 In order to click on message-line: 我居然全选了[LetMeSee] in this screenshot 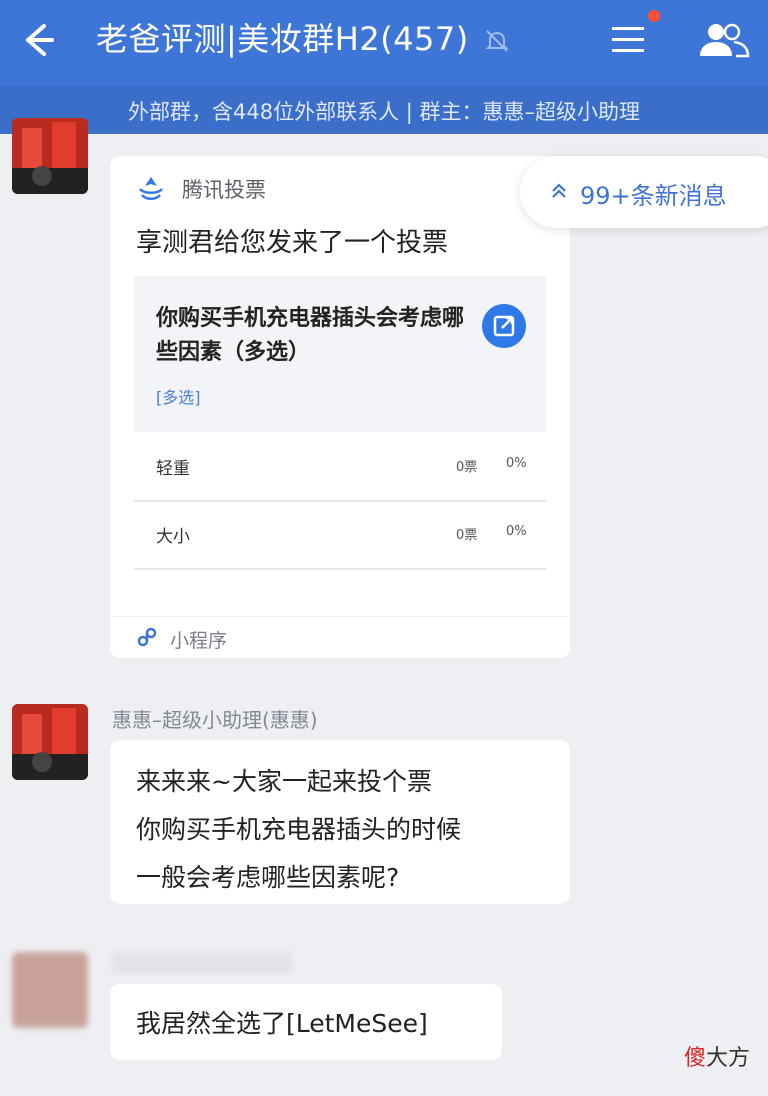, I will do `click(282, 1023)`.